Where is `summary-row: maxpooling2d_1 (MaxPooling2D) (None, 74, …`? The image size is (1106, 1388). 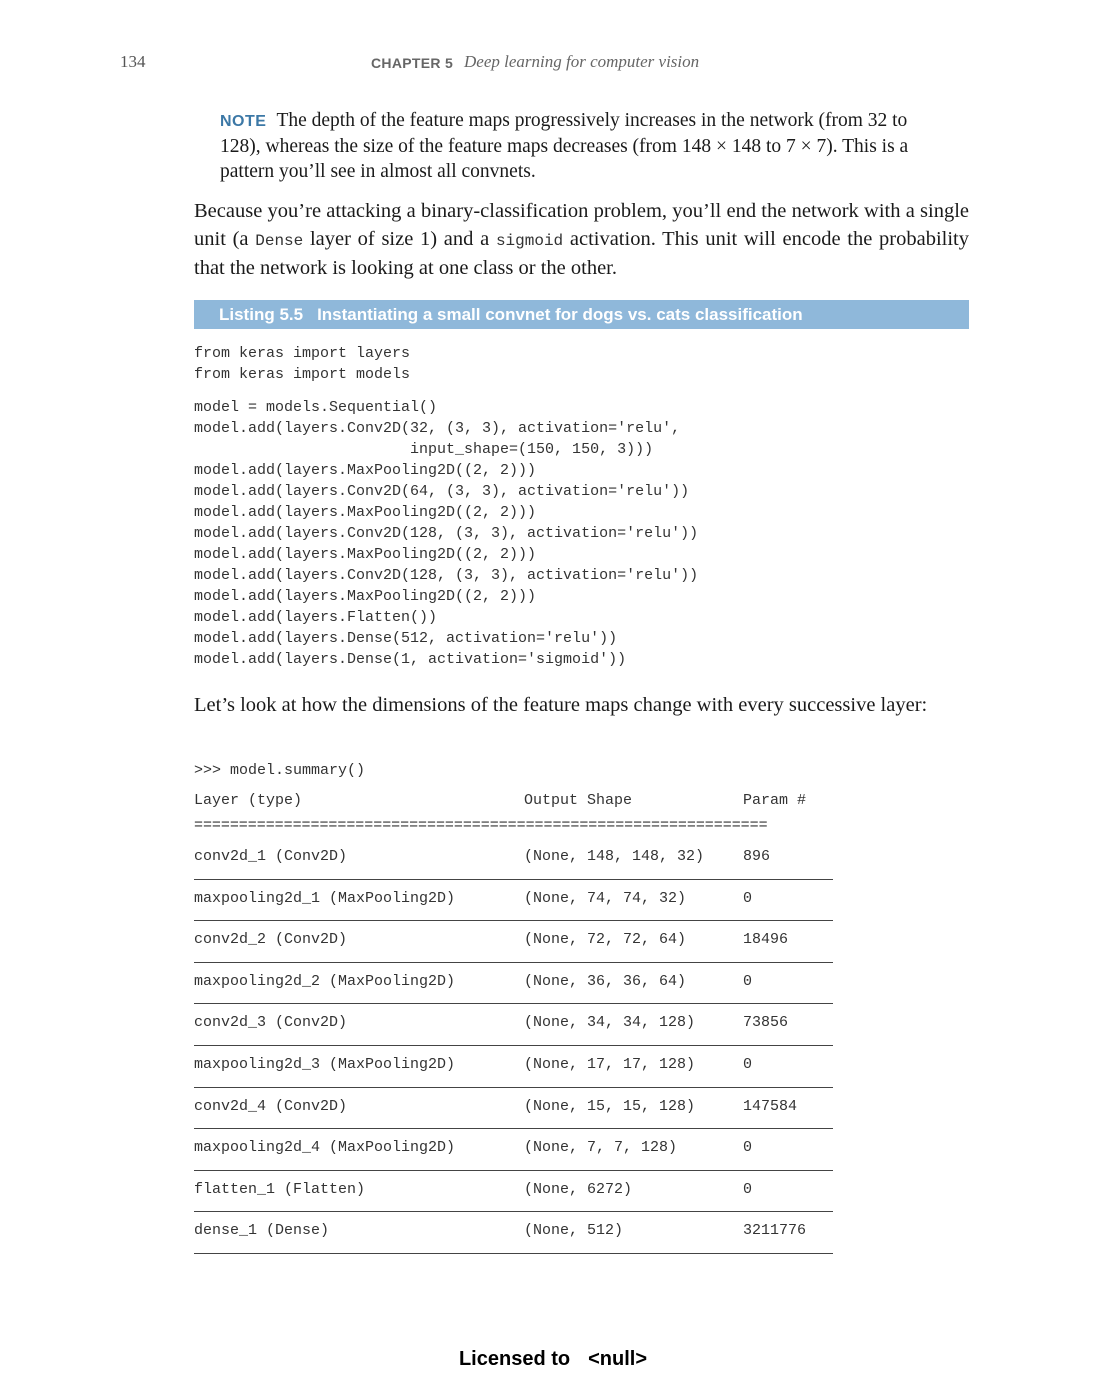
summary-row: maxpooling2d_1 (MaxPooling2D) (None, 74, … is located at coordinates (513, 901).